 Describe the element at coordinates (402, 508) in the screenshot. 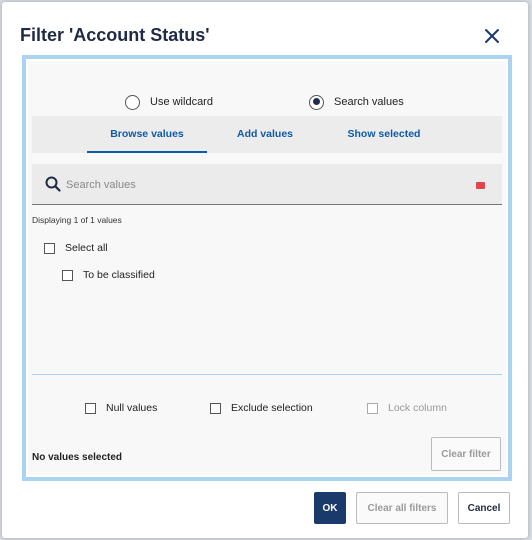

I see `clear-all-filters-button: Clear all filters` at that location.